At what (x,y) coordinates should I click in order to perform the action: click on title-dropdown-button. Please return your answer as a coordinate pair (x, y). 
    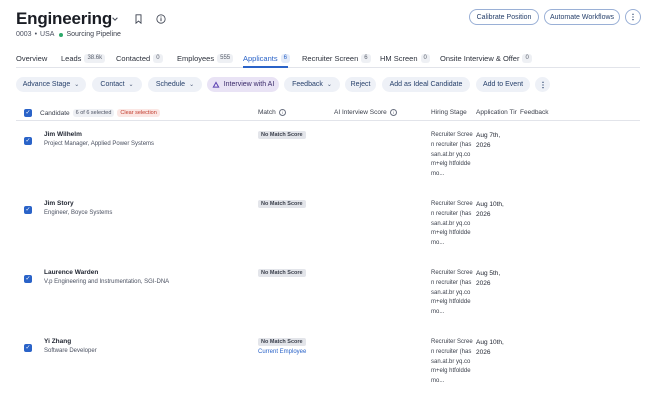
    Looking at the image, I should click on (115, 19).